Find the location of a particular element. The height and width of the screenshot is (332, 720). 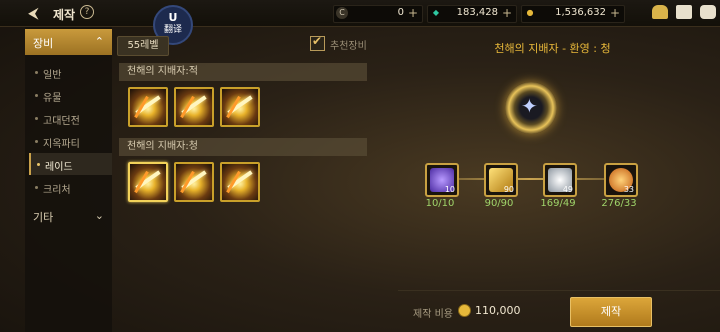

item-group-red: 천해의 지배자:적 is located at coordinates (243, 98).